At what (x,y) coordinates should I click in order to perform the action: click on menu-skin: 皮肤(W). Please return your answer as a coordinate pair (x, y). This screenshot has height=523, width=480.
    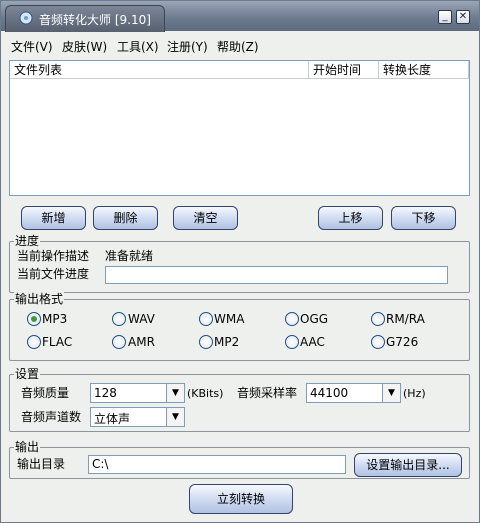
    Looking at the image, I should click on (84, 46).